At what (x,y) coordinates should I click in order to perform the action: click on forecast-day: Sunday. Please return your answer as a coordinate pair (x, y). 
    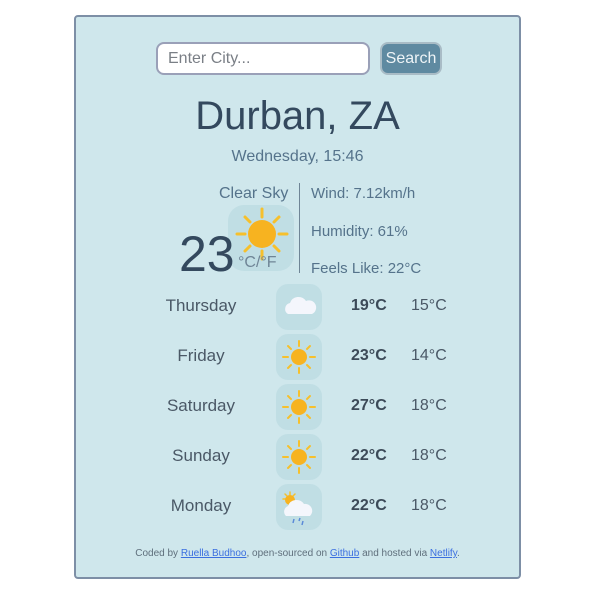
    Looking at the image, I should click on (201, 455).